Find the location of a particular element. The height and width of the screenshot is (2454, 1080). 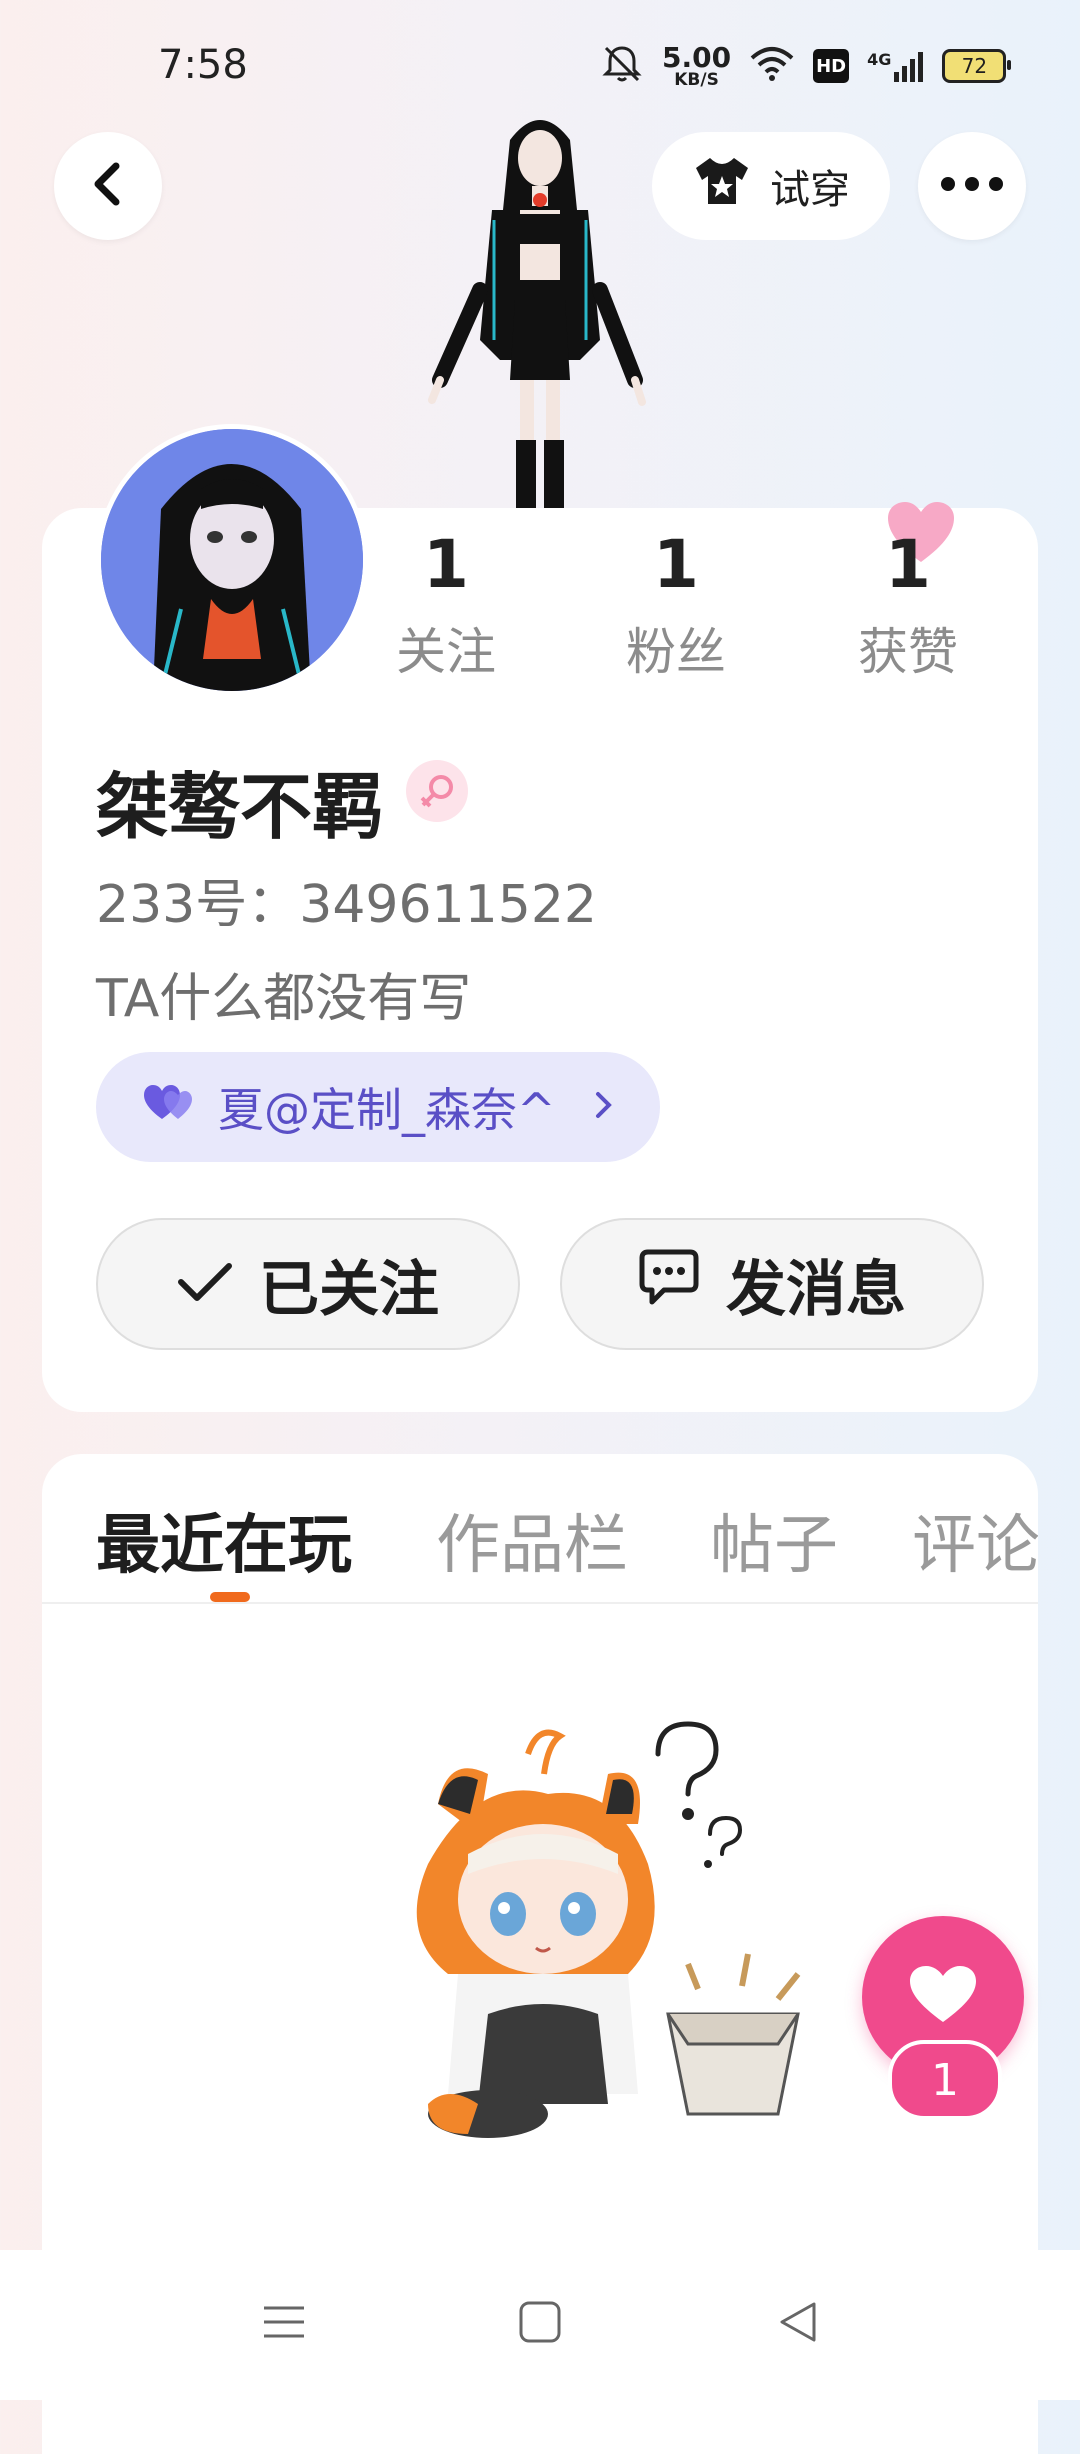

message-button: 发消息 is located at coordinates (772, 1284).